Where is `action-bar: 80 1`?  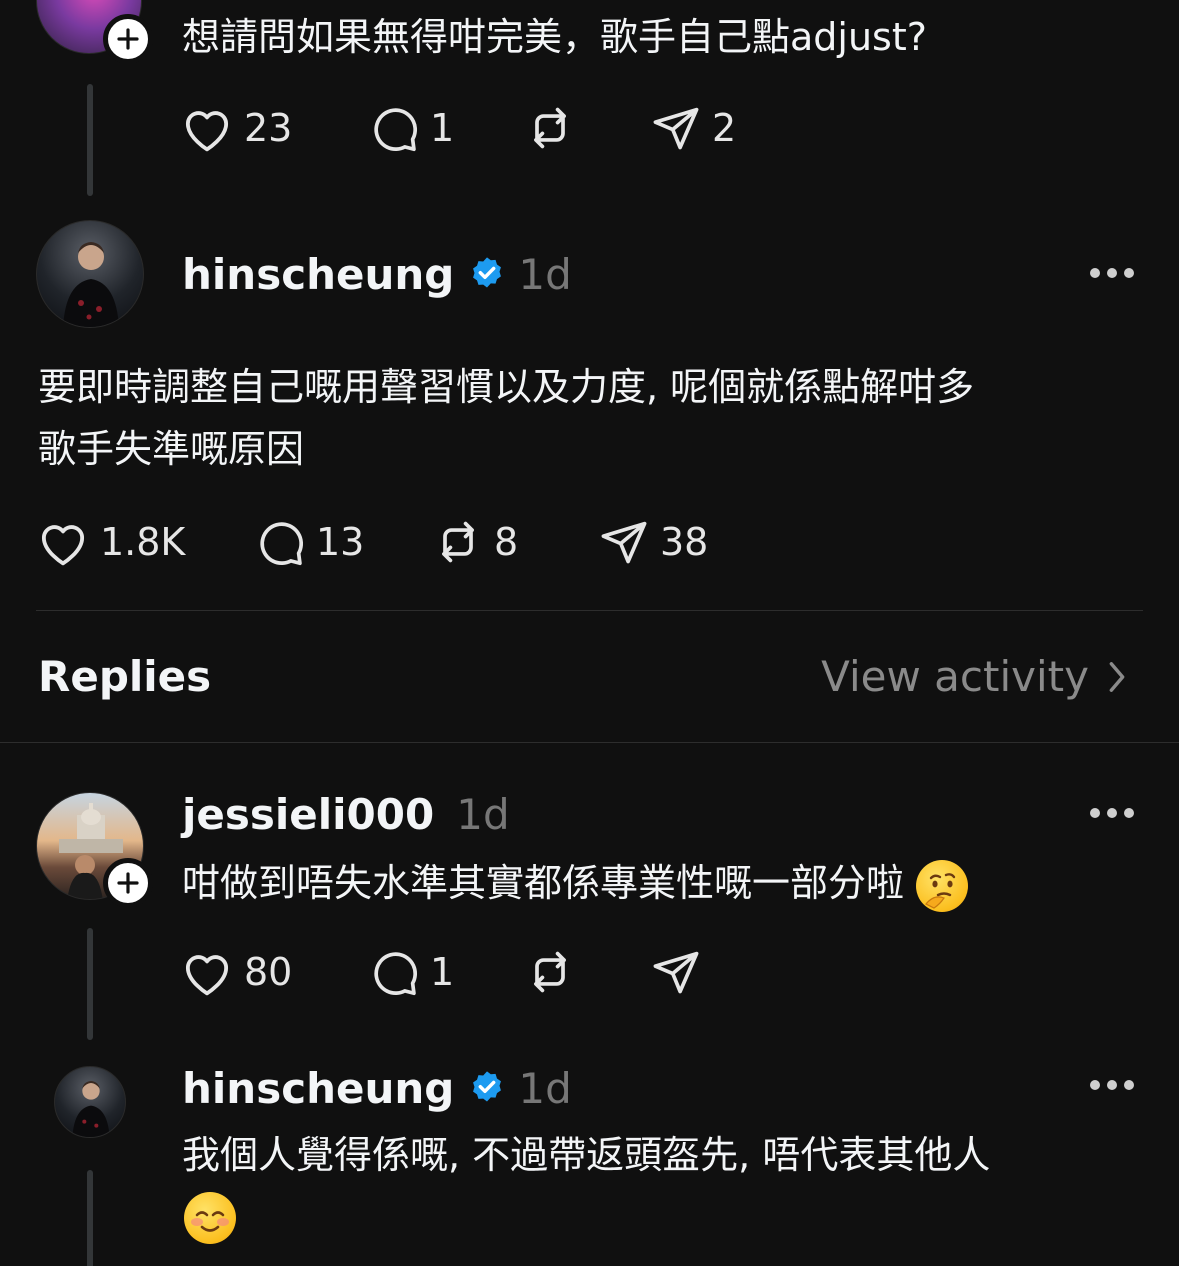
action-bar: 80 1 is located at coordinates (480, 972).